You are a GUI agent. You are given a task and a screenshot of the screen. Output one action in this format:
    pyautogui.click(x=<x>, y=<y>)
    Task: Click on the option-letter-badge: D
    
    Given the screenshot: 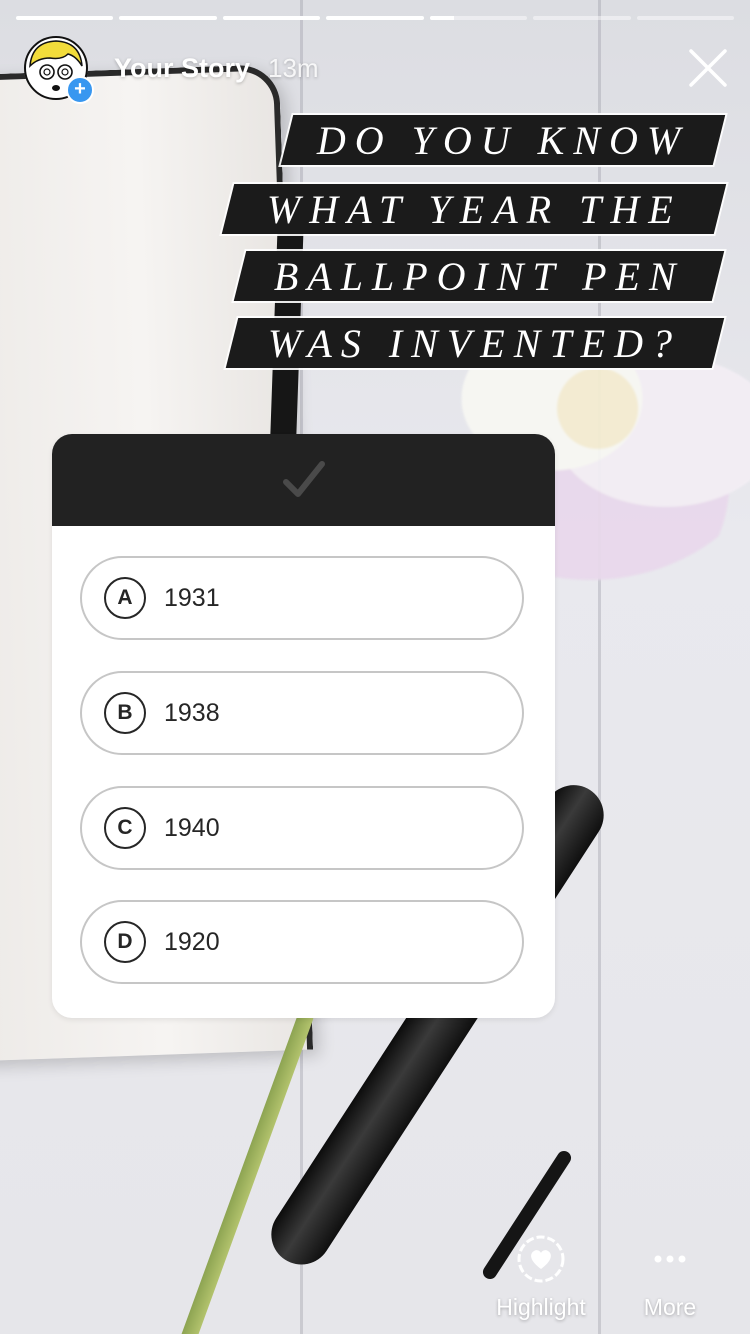 What is the action you would take?
    pyautogui.click(x=125, y=942)
    